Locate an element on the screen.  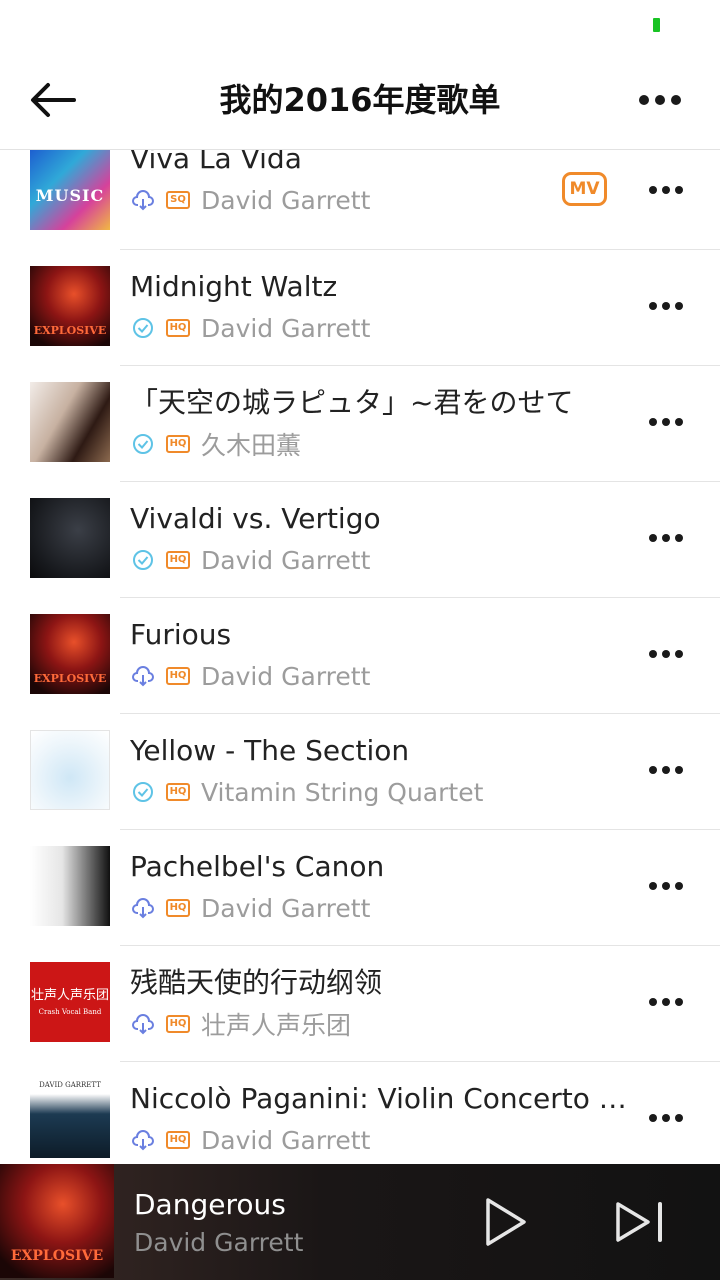
arrow-left-icon is located at coordinates (53, 100).